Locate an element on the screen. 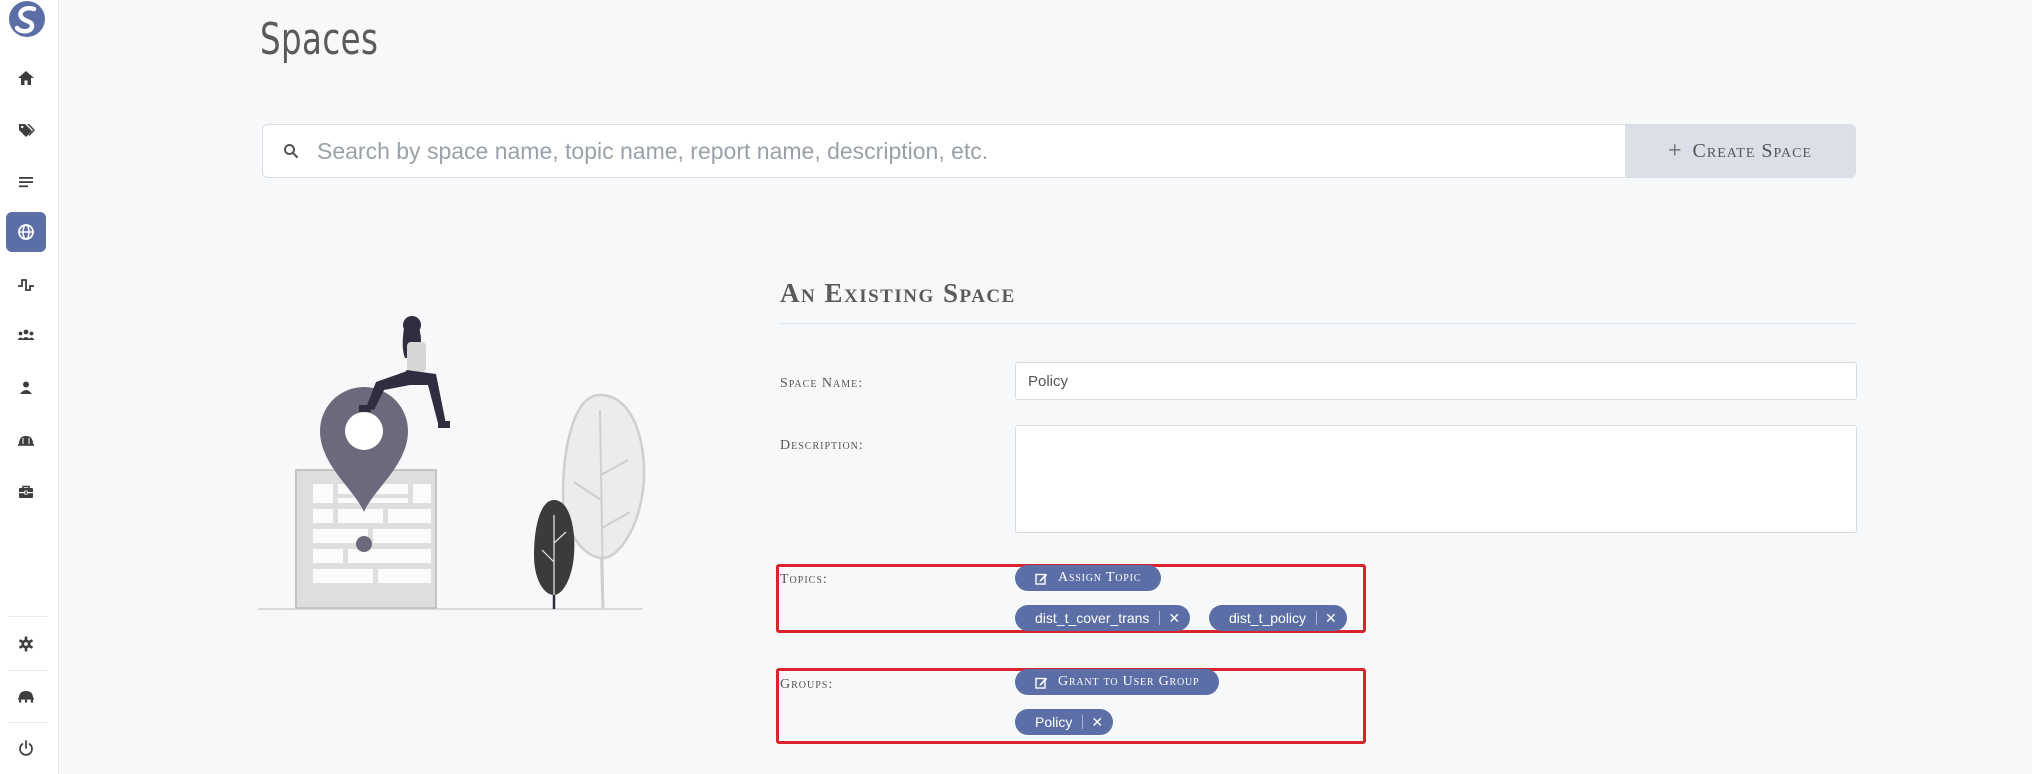 Image resolution: width=2032 pixels, height=774 pixels. user-icon is located at coordinates (26, 387).